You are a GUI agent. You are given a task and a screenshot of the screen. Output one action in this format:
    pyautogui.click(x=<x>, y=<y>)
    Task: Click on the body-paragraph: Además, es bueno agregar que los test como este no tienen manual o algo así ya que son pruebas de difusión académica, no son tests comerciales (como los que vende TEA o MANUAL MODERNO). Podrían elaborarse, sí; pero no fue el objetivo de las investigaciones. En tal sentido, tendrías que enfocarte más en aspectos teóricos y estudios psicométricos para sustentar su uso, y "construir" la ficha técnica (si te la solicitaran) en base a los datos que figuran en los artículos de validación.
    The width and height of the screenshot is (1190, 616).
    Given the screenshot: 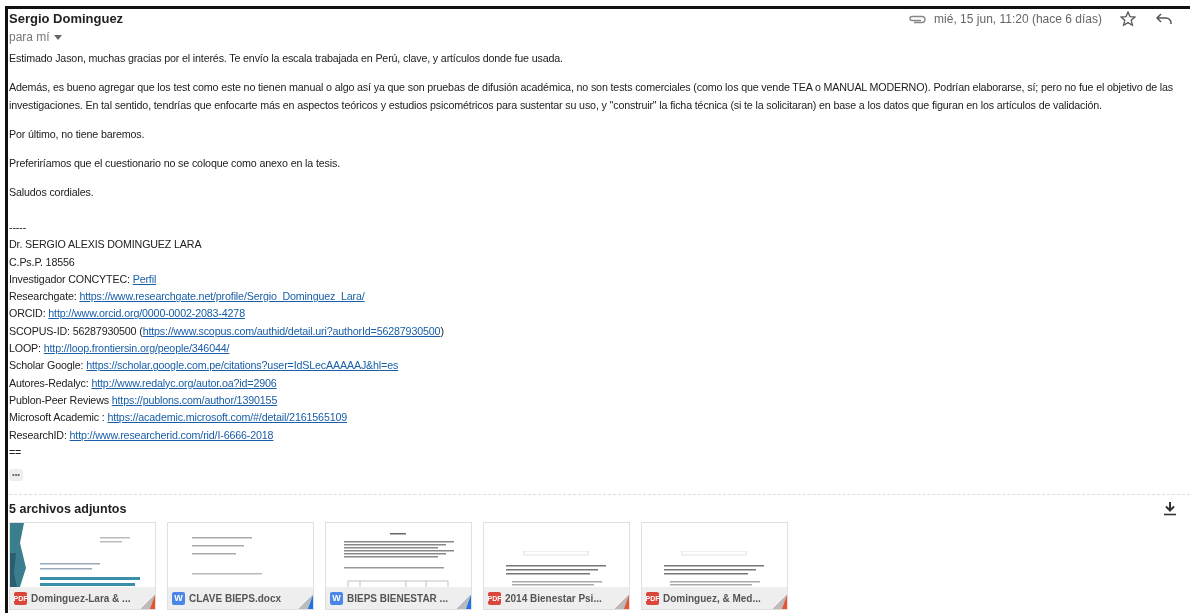 What is the action you would take?
    pyautogui.click(x=592, y=96)
    